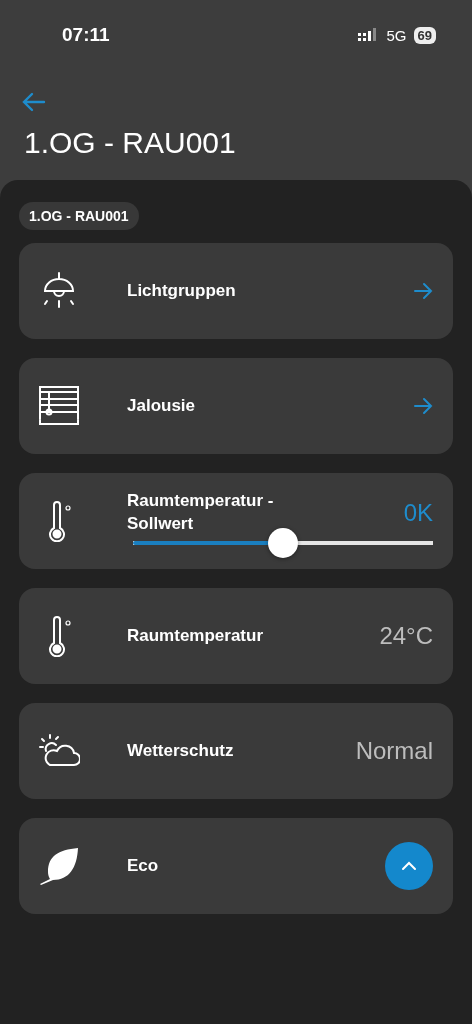  I want to click on card-label: Eco, so click(143, 866).